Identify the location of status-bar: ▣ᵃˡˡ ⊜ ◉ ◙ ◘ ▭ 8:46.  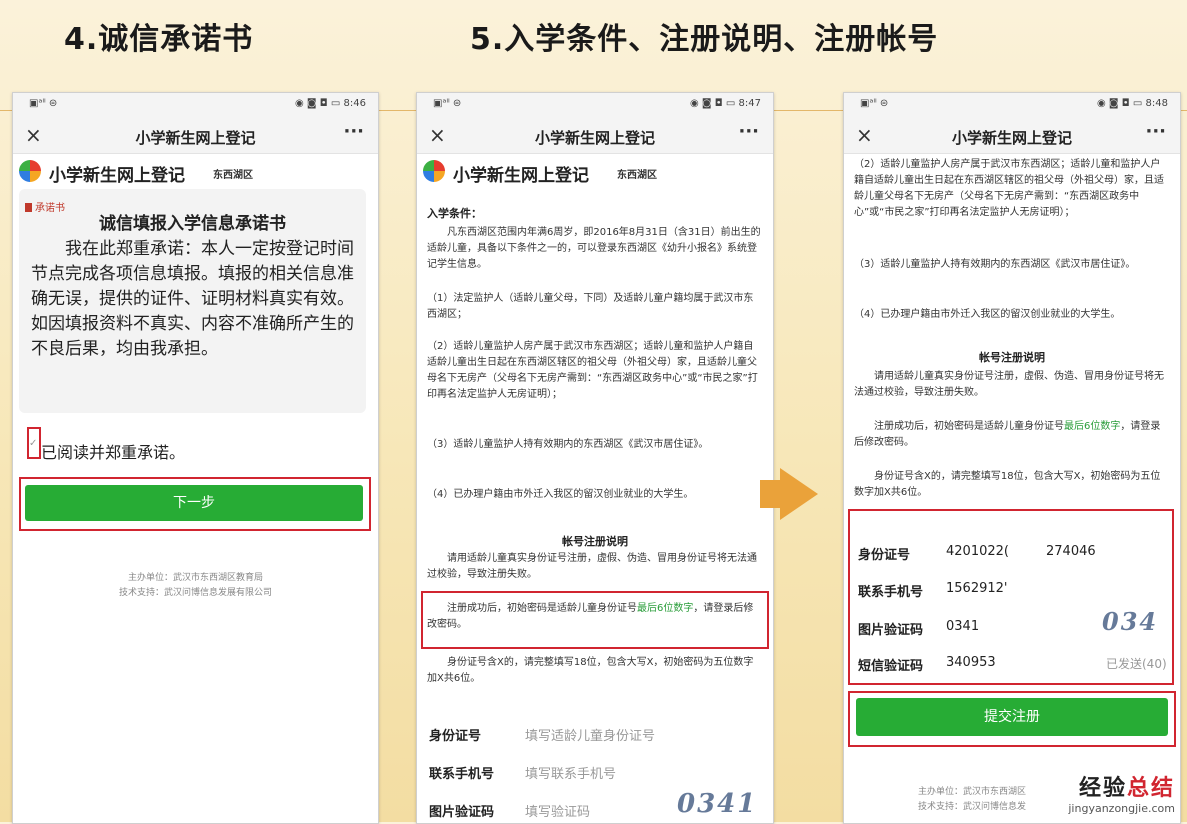
(195, 105).